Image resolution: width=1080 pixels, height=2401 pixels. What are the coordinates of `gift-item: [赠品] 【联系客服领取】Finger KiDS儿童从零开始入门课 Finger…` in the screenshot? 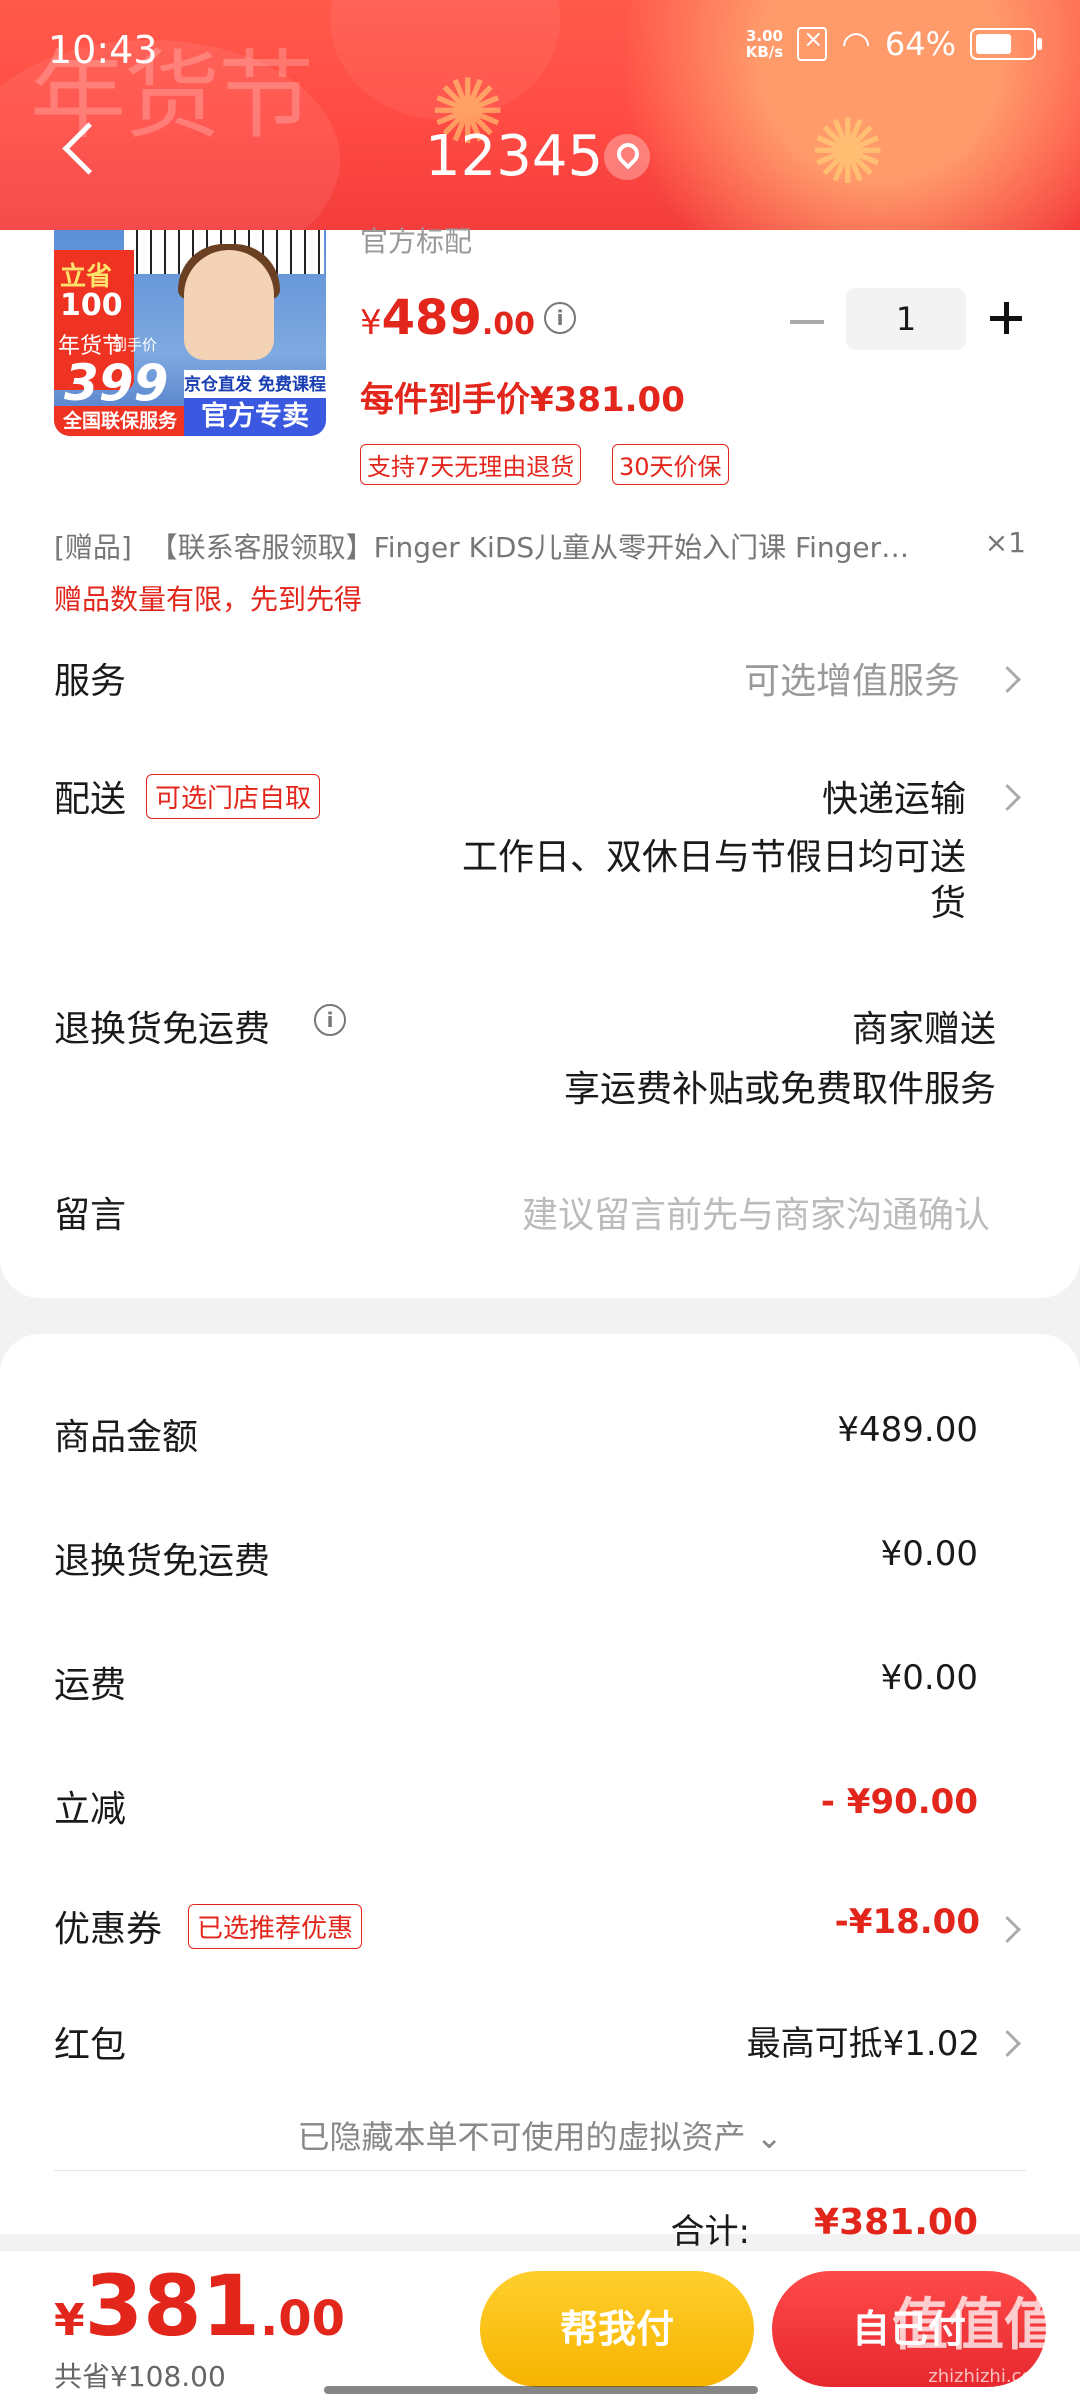 It's located at (482, 547).